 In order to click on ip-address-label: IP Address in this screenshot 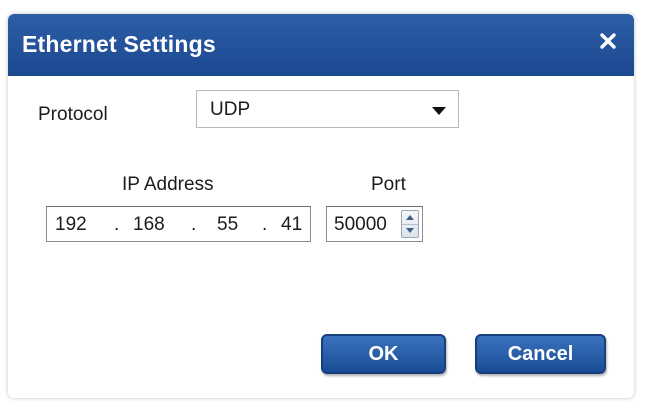, I will do `click(168, 184)`.